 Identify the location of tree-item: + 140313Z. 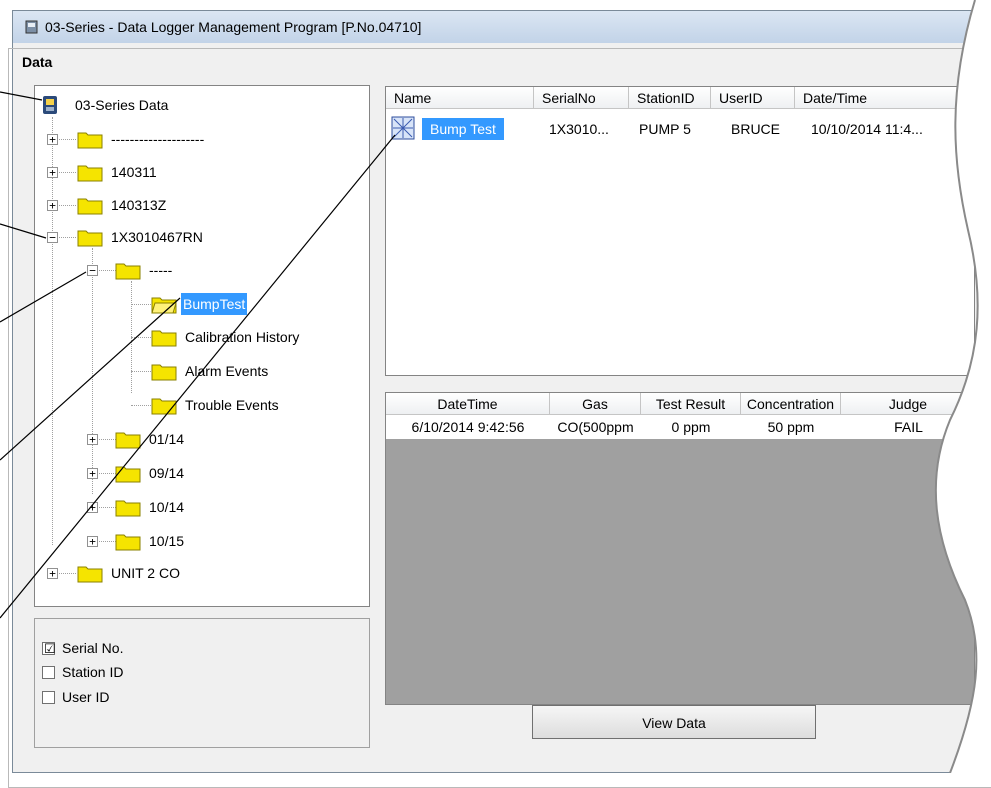
(200, 205).